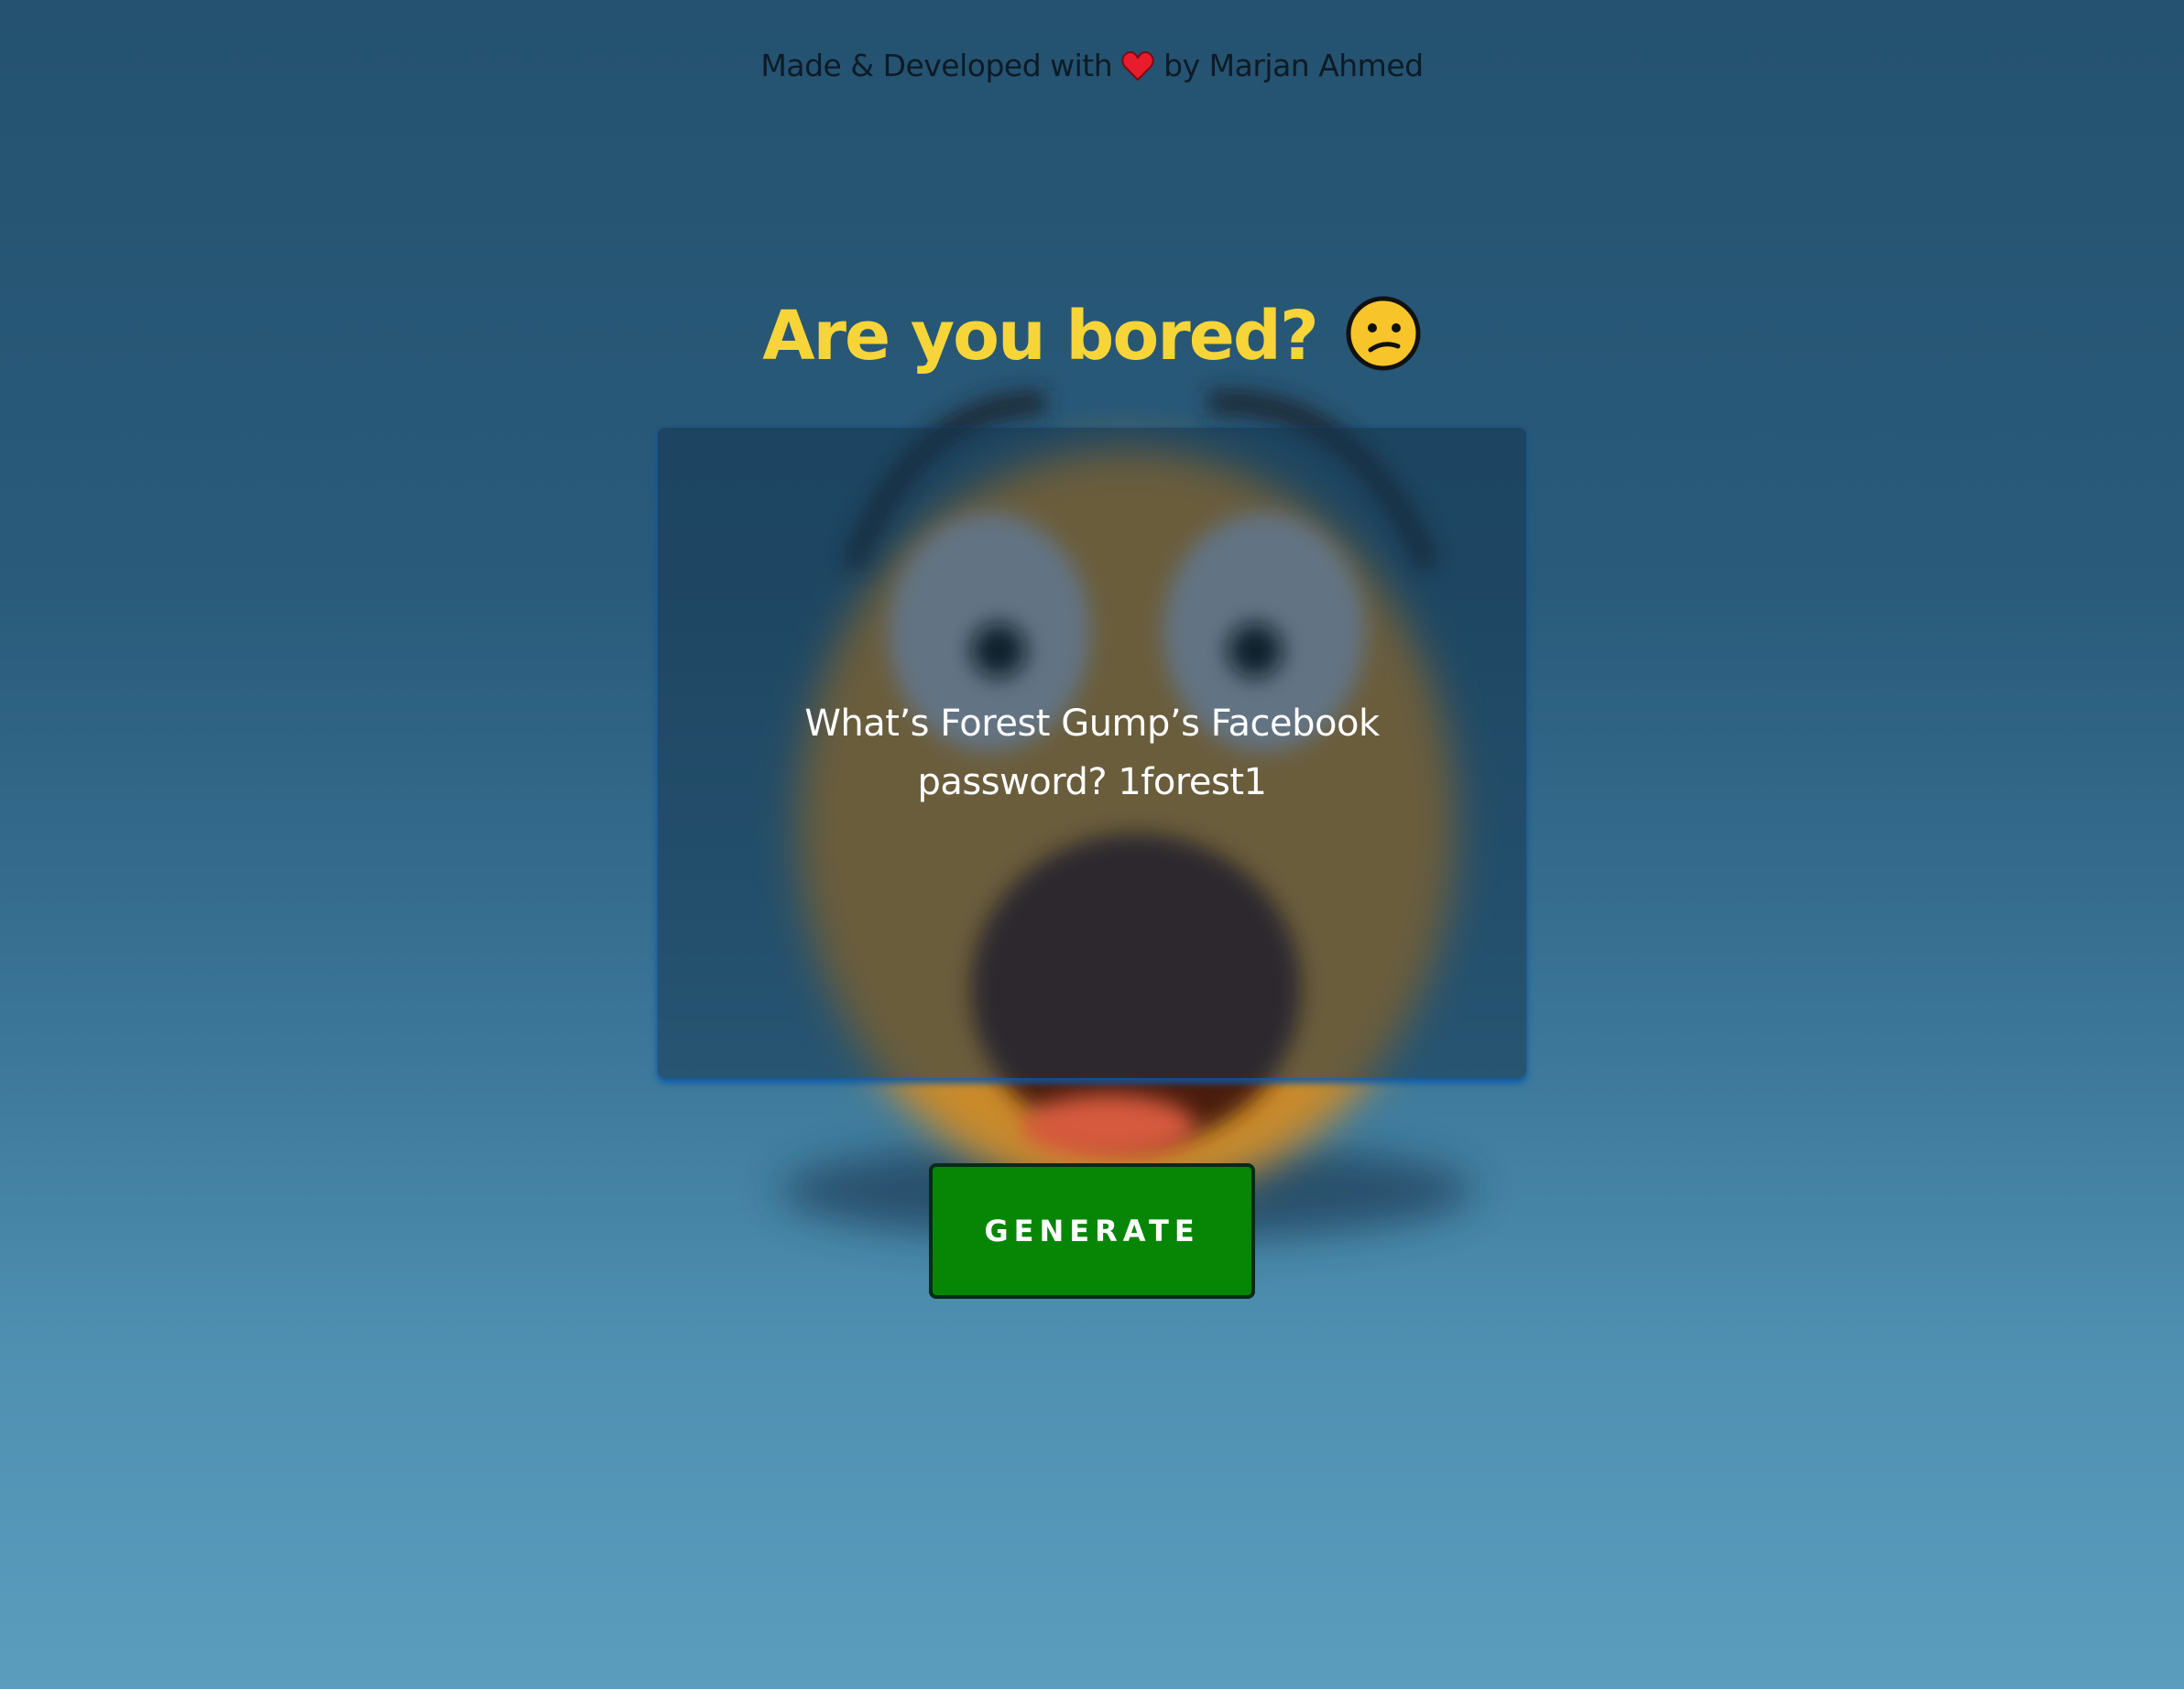 The width and height of the screenshot is (2184, 1689). I want to click on page-title-text: Are you bored?, so click(1040, 337).